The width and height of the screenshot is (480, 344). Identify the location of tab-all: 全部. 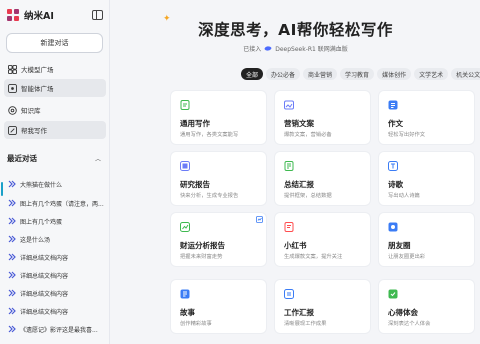
(252, 74).